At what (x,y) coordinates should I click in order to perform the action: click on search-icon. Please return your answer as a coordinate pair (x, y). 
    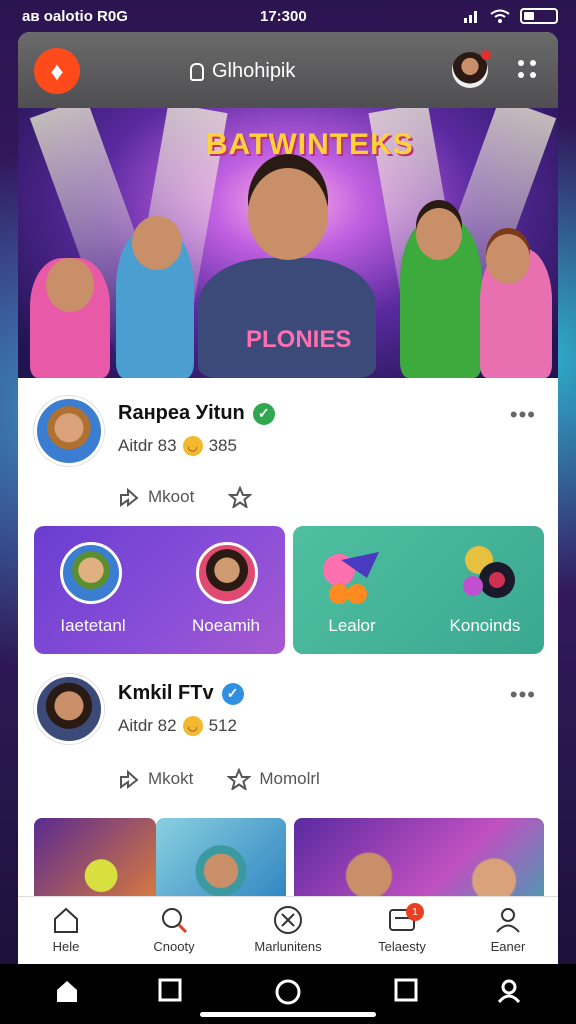
    Looking at the image, I should click on (175, 921).